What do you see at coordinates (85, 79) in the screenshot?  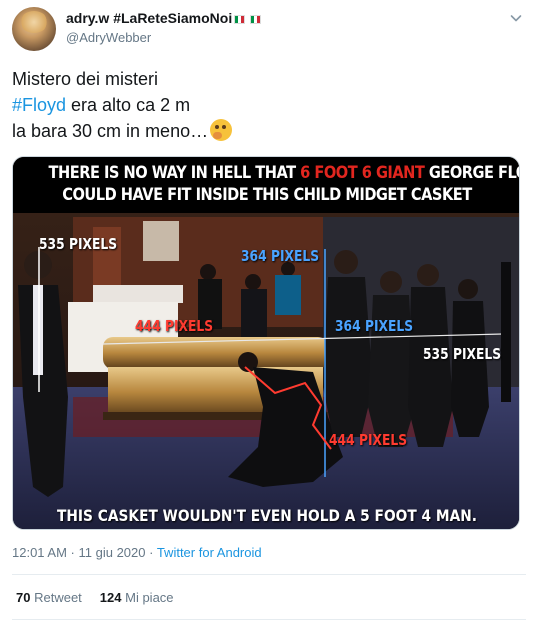 I see `tweet-line-1: Mistero dei misteri` at bounding box center [85, 79].